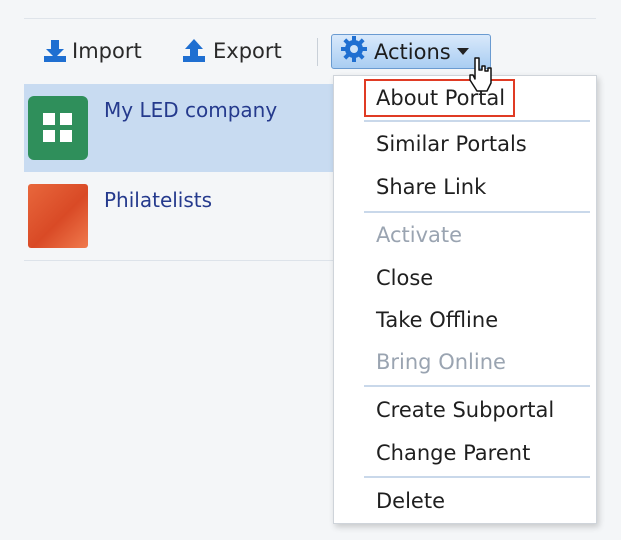 Image resolution: width=621 pixels, height=540 pixels. Describe the element at coordinates (310, 18) in the screenshot. I see `top-divider` at that location.